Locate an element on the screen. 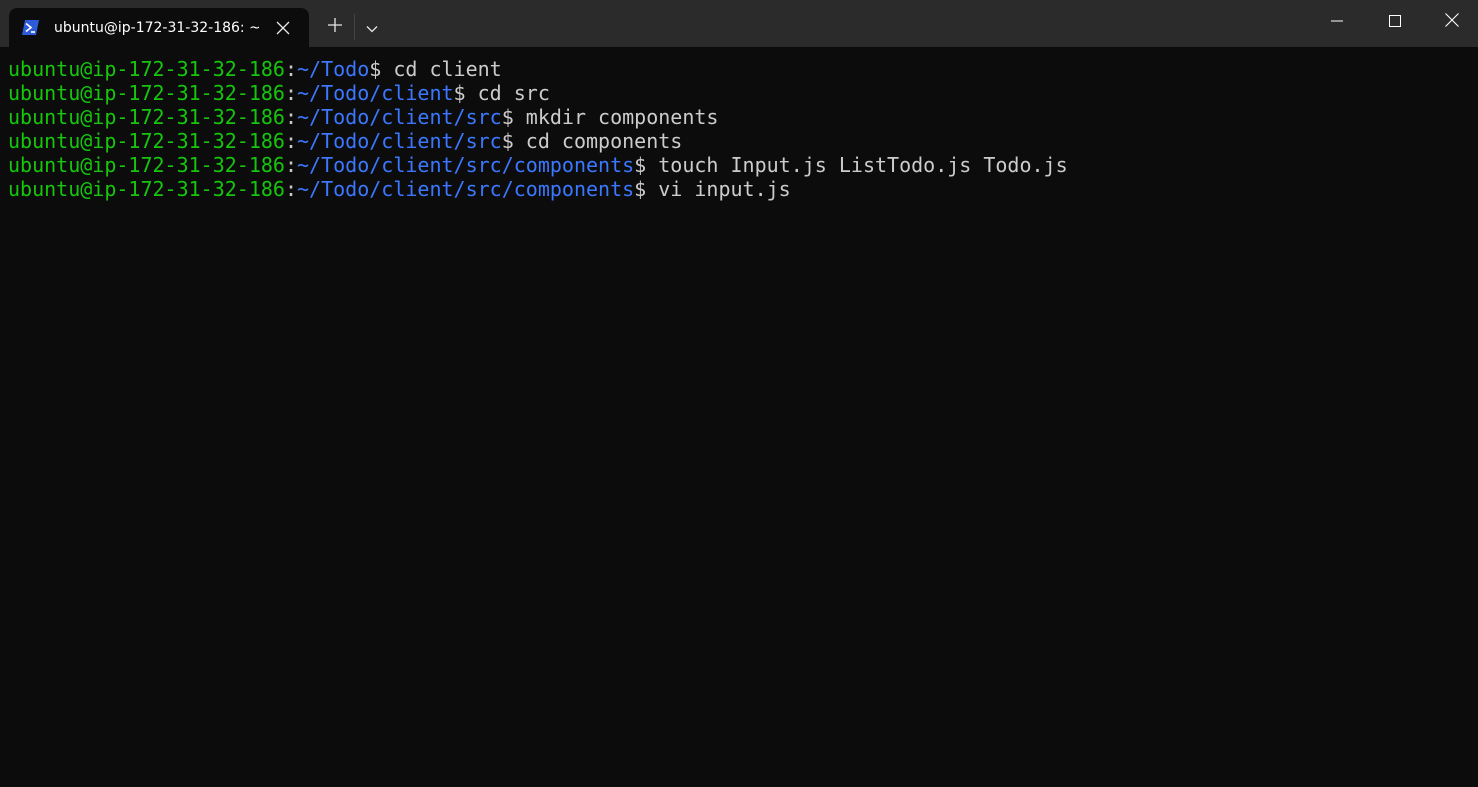 Image resolution: width=1478 pixels, height=787 pixels. powershell-icon is located at coordinates (30, 27).